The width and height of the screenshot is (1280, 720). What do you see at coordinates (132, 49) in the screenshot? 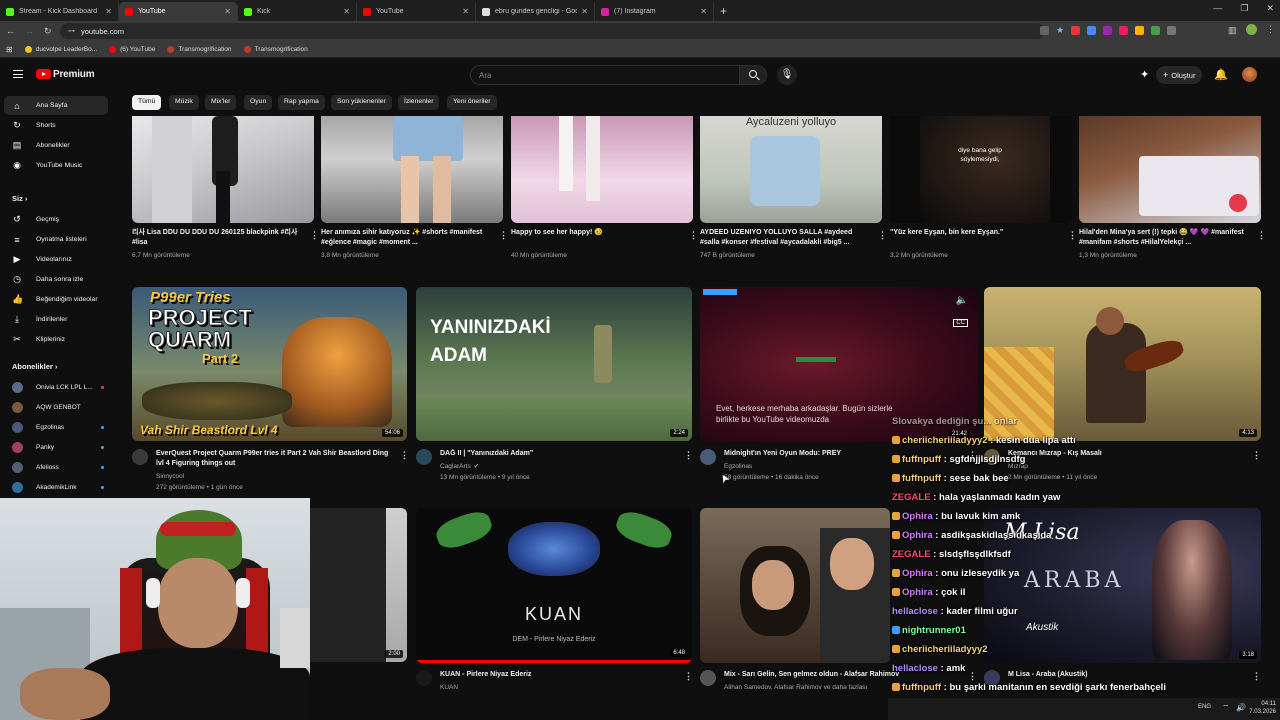
I see `bookmark-item: (6) YouTube` at bounding box center [132, 49].